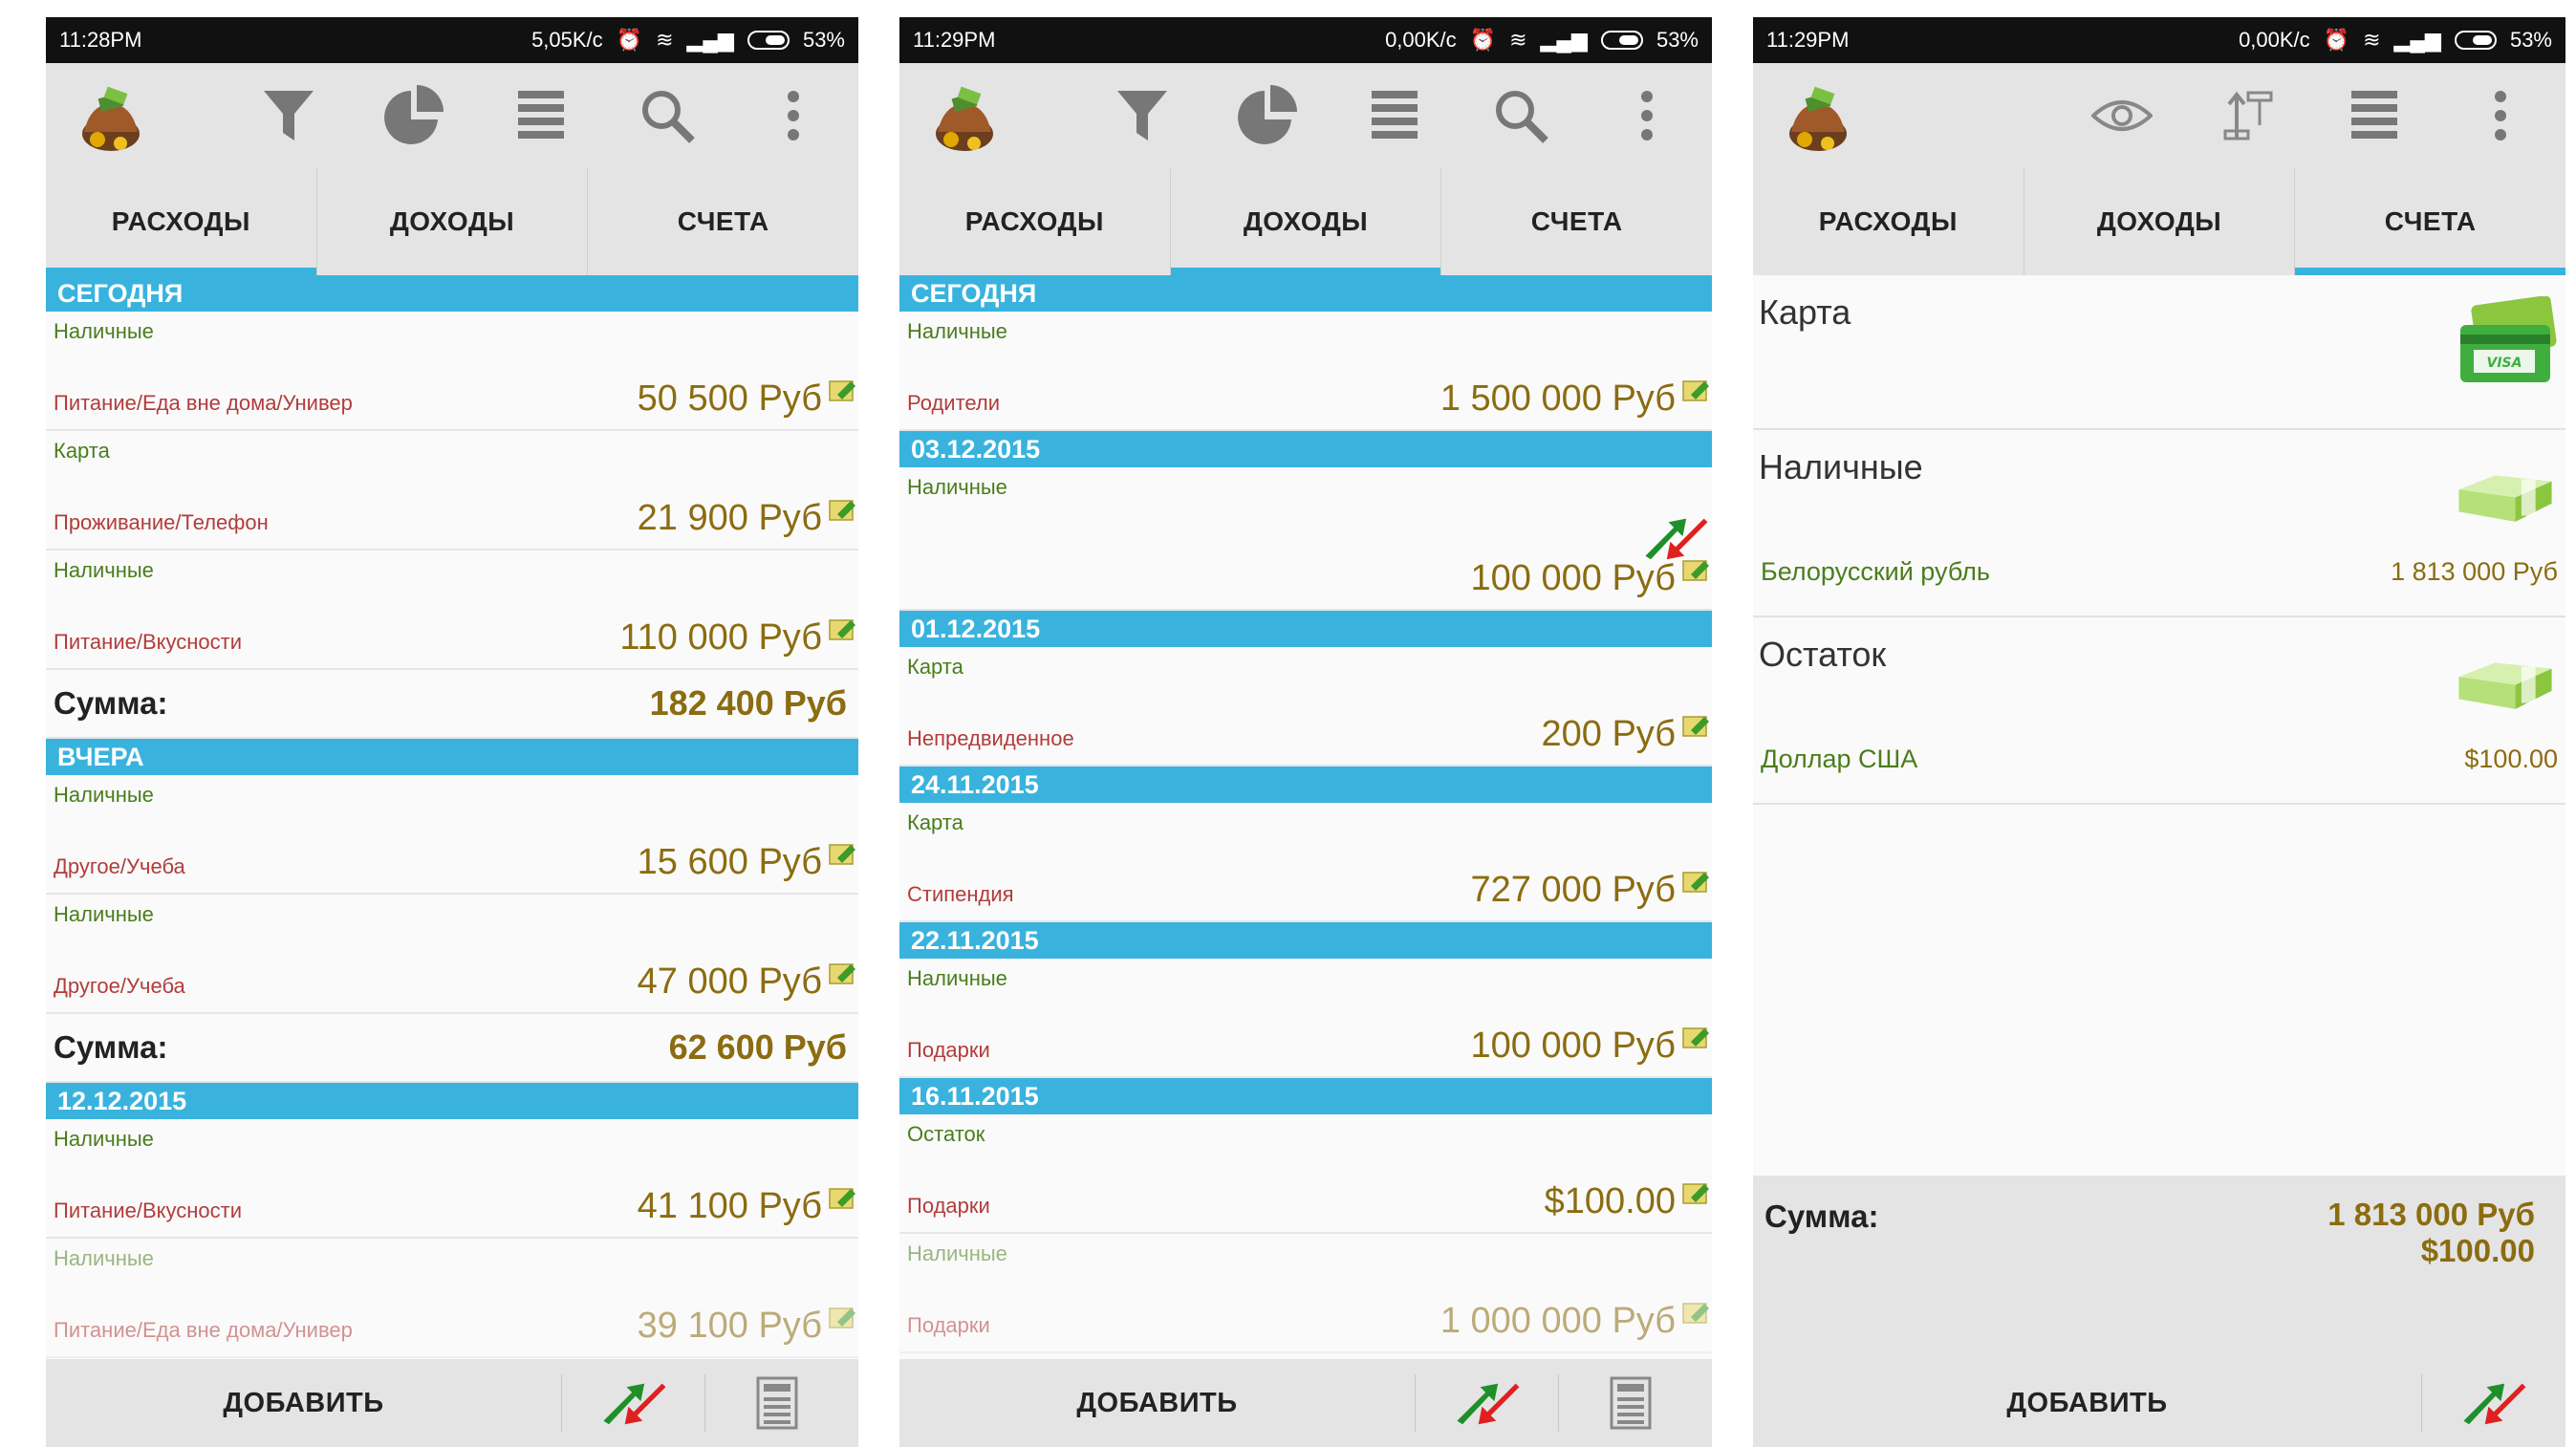 Image resolution: width=2576 pixels, height=1447 pixels. What do you see at coordinates (1305, 1174) in the screenshot?
I see `list-item: Остаток Подарки $100.00` at bounding box center [1305, 1174].